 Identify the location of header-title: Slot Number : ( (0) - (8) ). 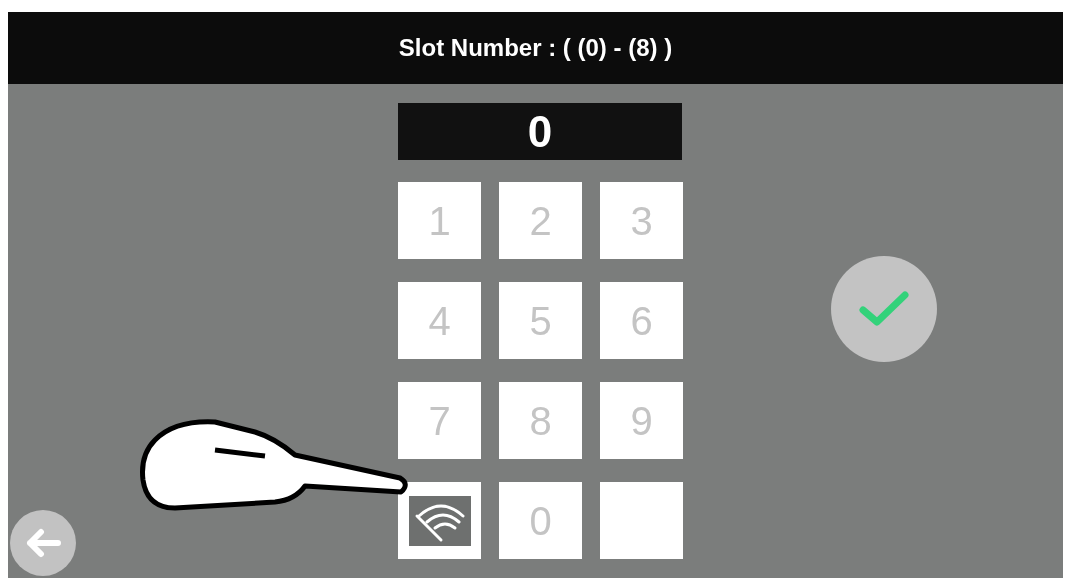
(535, 48).